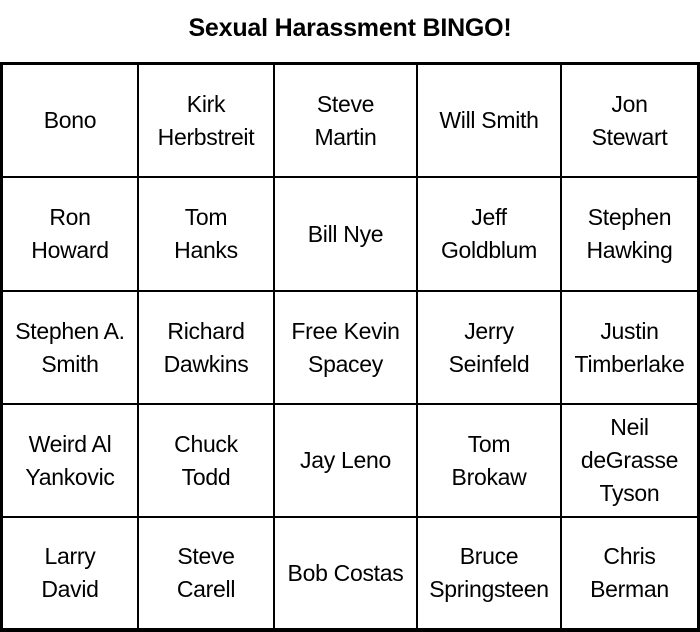  What do you see at coordinates (629, 235) in the screenshot?
I see `bingo-cell: Stephen Hawking` at bounding box center [629, 235].